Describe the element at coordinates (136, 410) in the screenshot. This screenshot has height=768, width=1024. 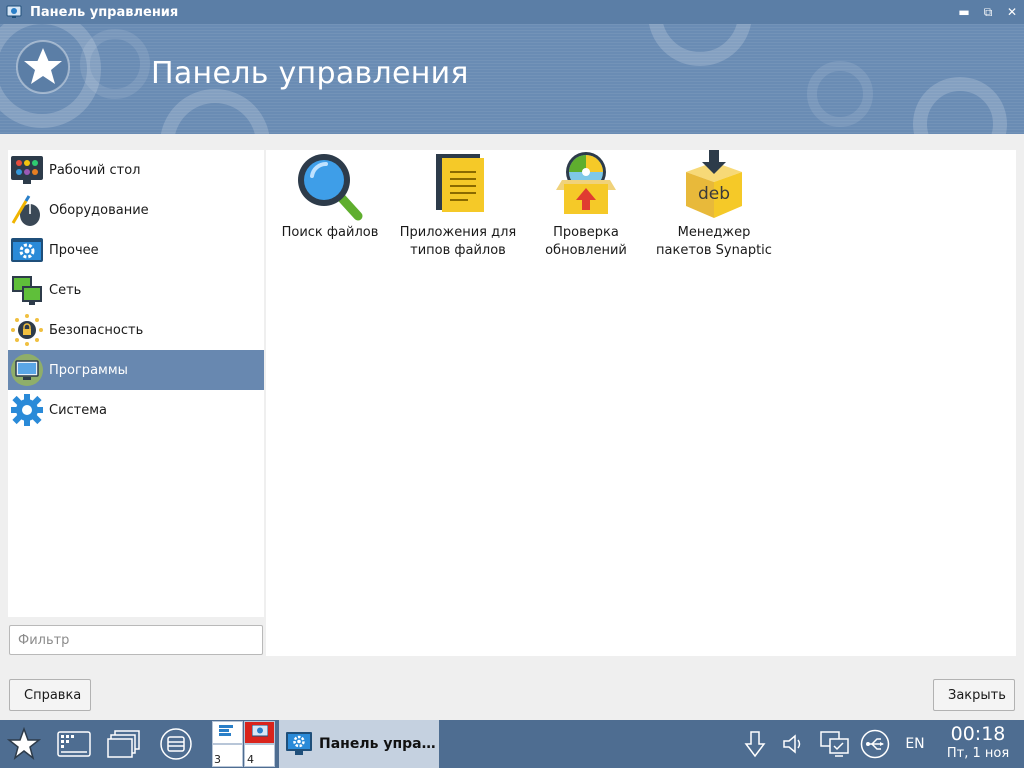
I see `sidebar-item-system: Система` at that location.